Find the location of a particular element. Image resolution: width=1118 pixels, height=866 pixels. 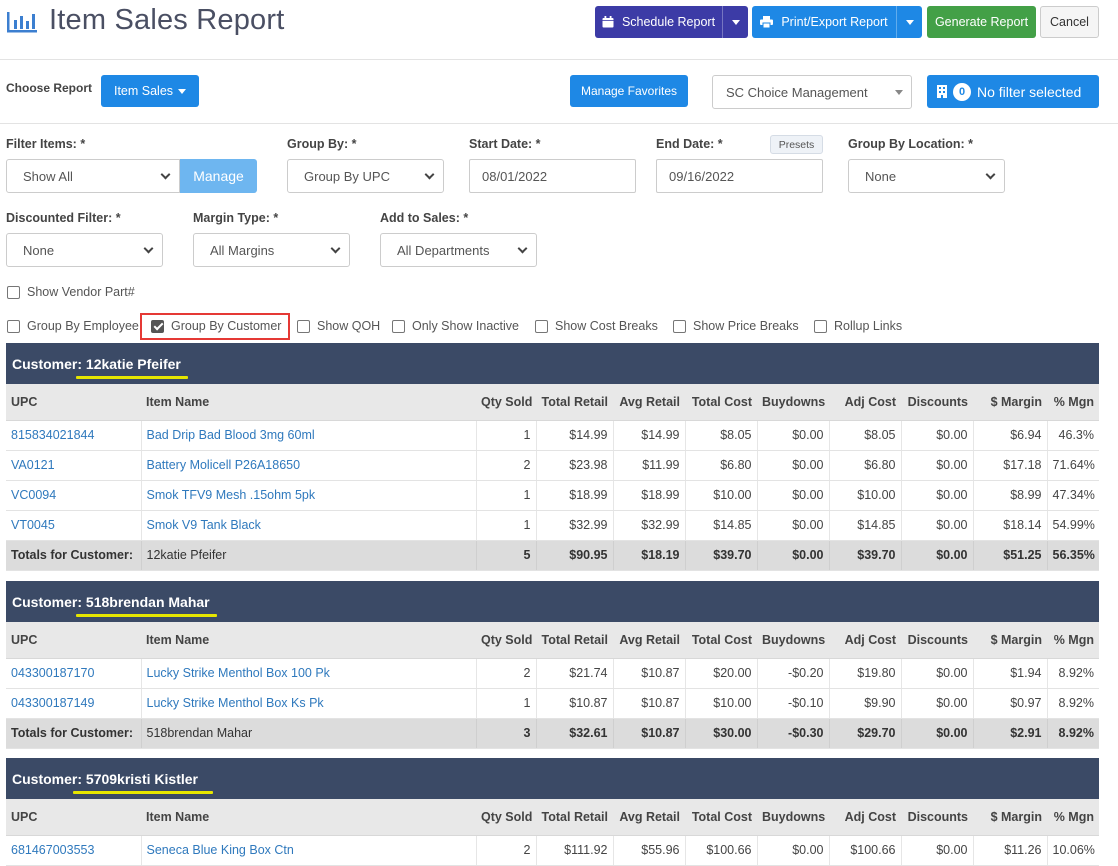

margin-type-select: All Margins is located at coordinates (271, 250).